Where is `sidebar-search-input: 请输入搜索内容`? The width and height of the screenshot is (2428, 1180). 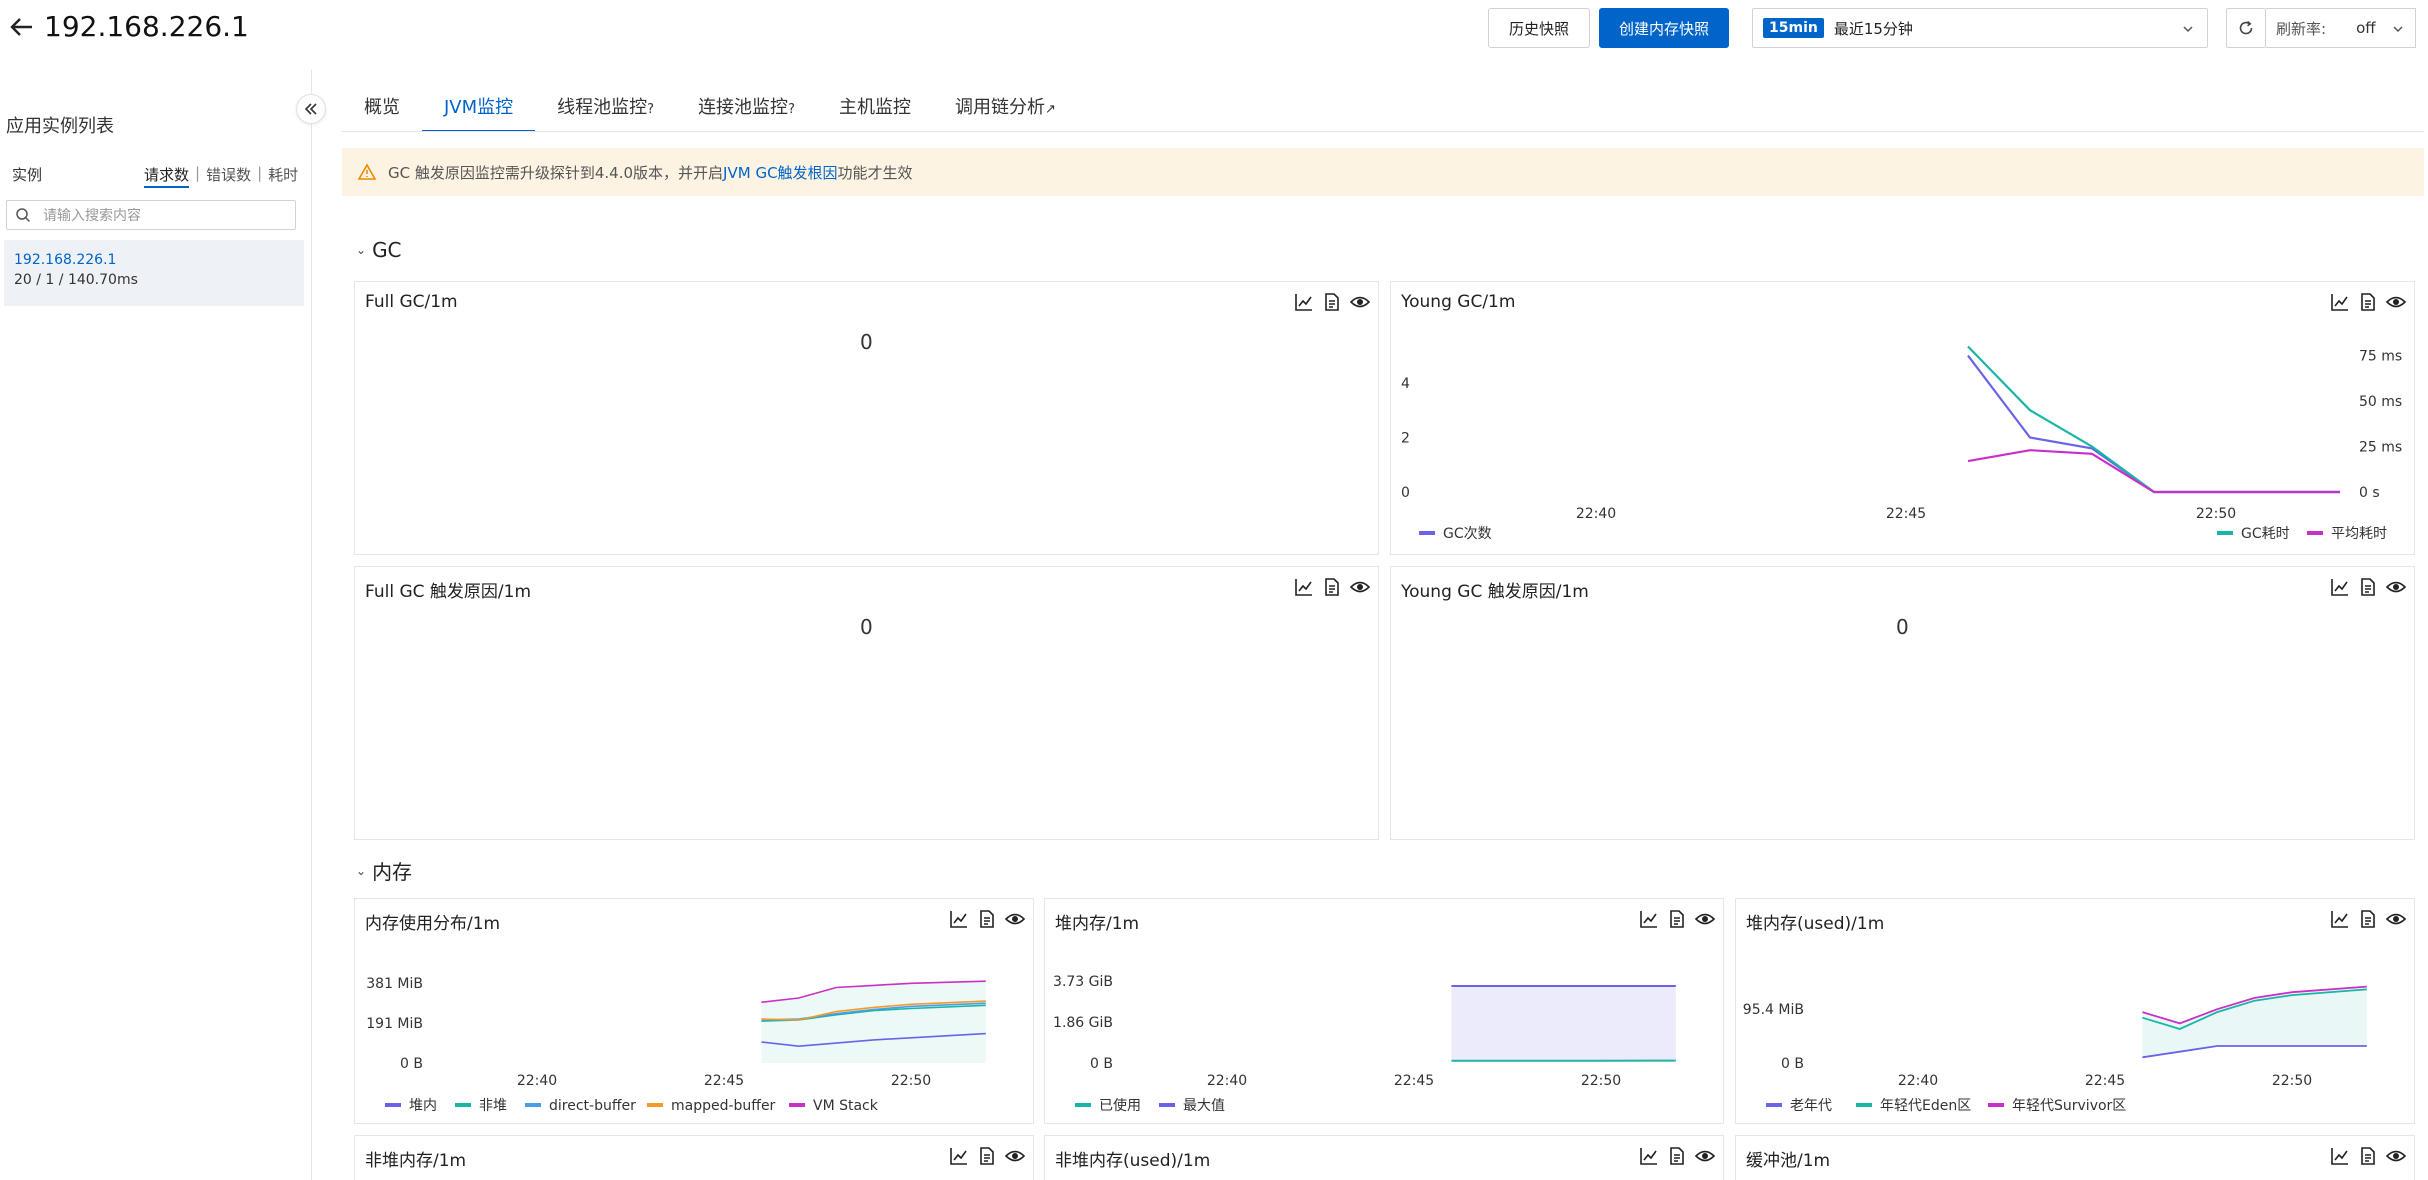 sidebar-search-input: 请输入搜索内容 is located at coordinates (151, 215).